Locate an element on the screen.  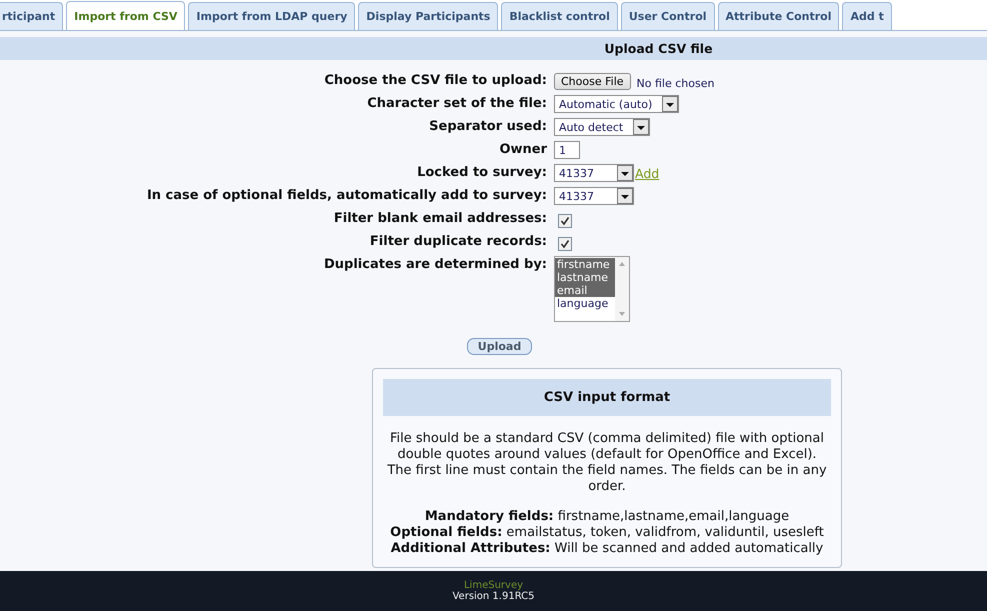
upload-button: Upload is located at coordinates (499, 346).